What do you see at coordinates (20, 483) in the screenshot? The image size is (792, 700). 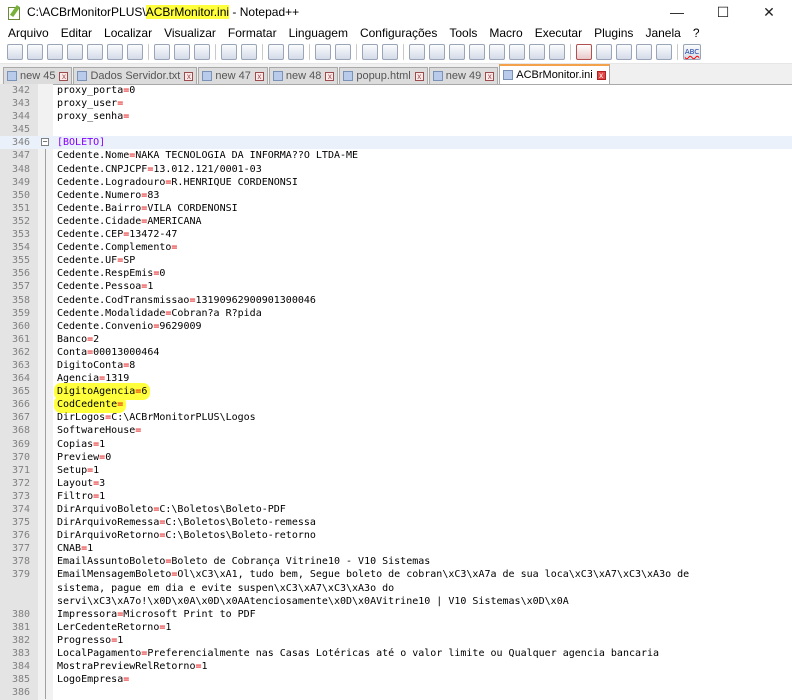 I see `line-number: 372` at bounding box center [20, 483].